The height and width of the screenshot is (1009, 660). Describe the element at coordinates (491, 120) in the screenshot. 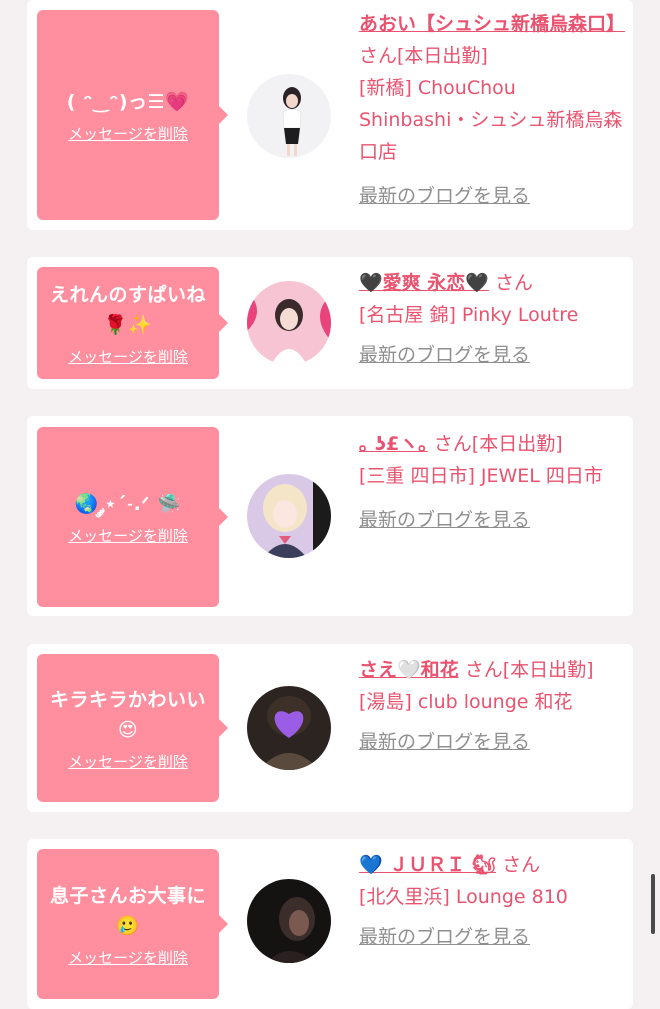

I see `shop-name: [新橋] ChouChou Shinbashi・シュシュ新橋烏森口店` at that location.